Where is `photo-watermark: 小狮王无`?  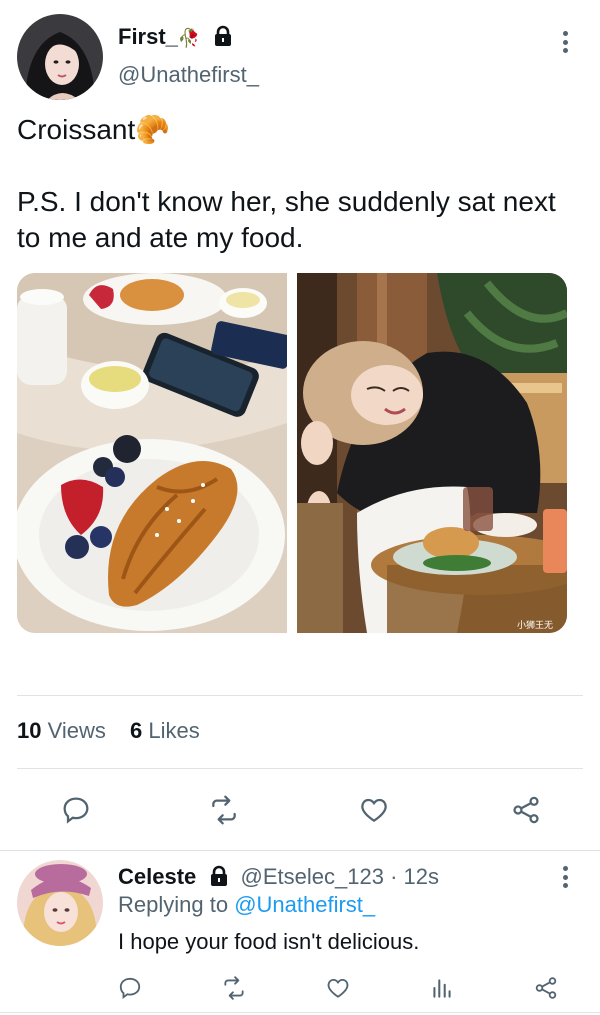
photo-watermark: 小狮王无 is located at coordinates (535, 625).